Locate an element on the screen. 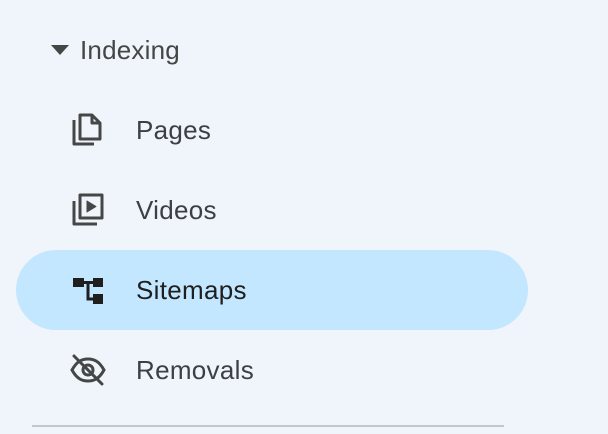 The image size is (608, 434). nav-item-label: Videos is located at coordinates (176, 209).